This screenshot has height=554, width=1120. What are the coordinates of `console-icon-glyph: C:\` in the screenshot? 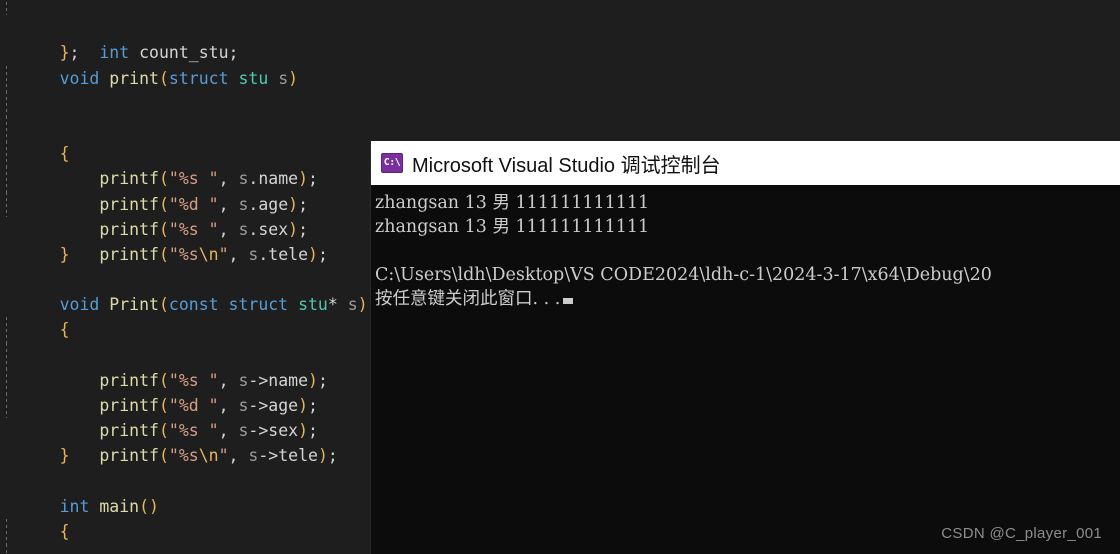 It's located at (392, 162).